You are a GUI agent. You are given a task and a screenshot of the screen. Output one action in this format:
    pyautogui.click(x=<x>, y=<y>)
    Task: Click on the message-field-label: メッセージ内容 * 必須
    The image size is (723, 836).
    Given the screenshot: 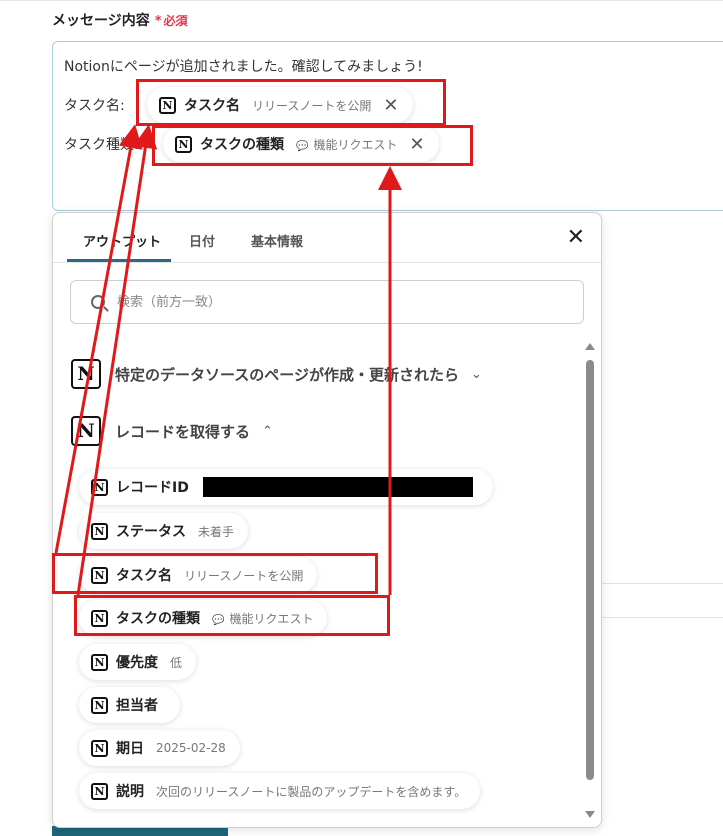 What is the action you would take?
    pyautogui.click(x=120, y=20)
    